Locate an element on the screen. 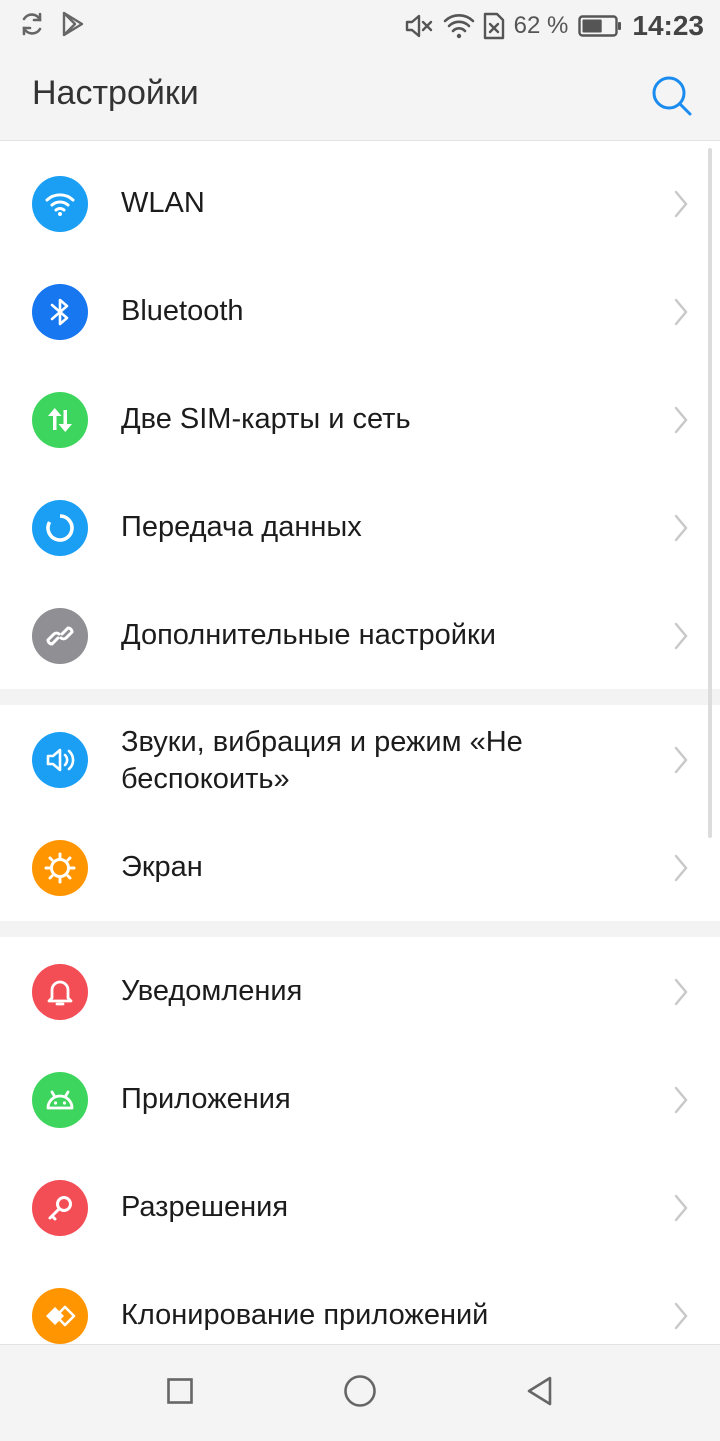 The width and height of the screenshot is (720, 1441). settings-item-apps: Приложения is located at coordinates (360, 1100).